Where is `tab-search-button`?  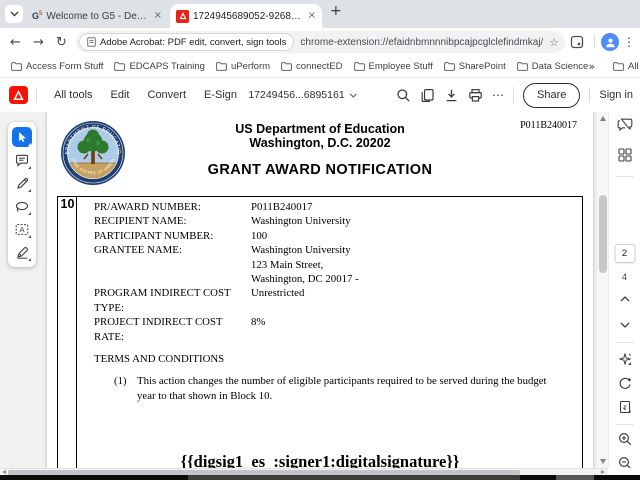 tab-search-button is located at coordinates (14, 14).